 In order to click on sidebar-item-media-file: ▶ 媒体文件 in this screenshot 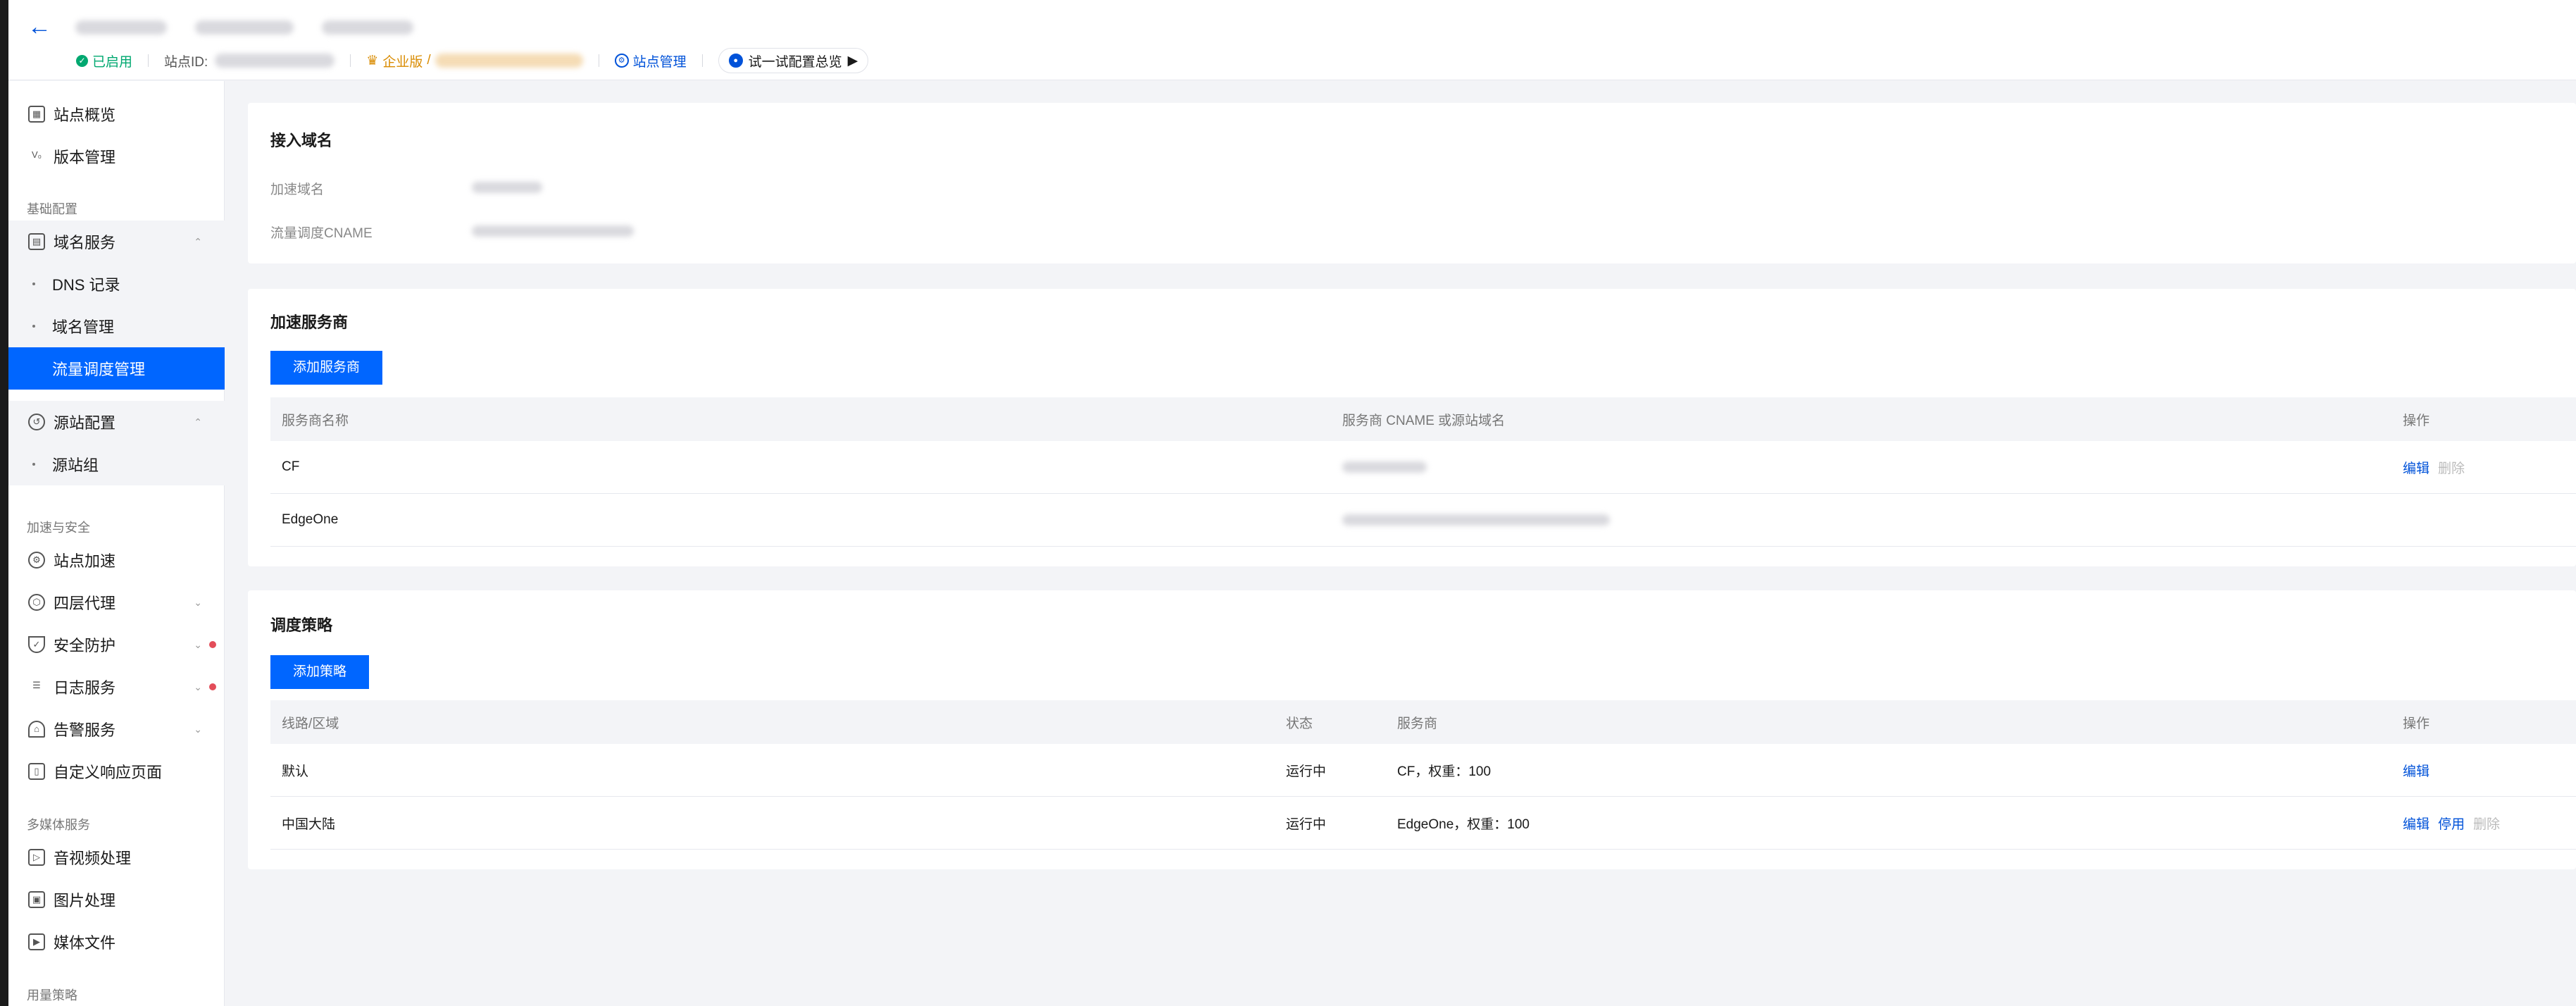, I will do `click(116, 942)`.